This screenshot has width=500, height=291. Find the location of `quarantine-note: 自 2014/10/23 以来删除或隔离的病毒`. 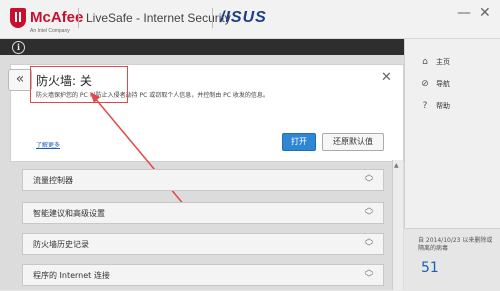

quarantine-note: 自 2014/10/23 以来删除或隔离的病毒 is located at coordinates (455, 244).